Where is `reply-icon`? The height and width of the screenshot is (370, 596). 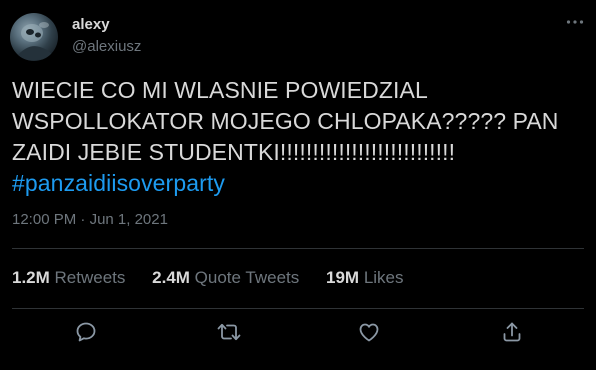
reply-icon is located at coordinates (86, 332).